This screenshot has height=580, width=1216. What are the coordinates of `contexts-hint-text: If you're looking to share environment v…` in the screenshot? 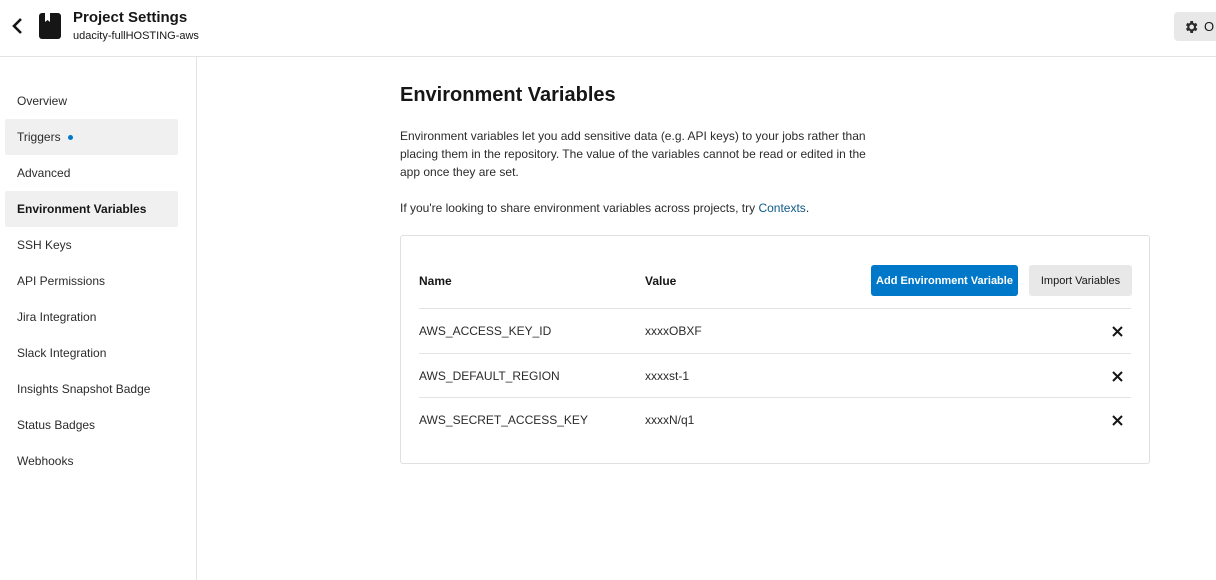 It's located at (579, 208).